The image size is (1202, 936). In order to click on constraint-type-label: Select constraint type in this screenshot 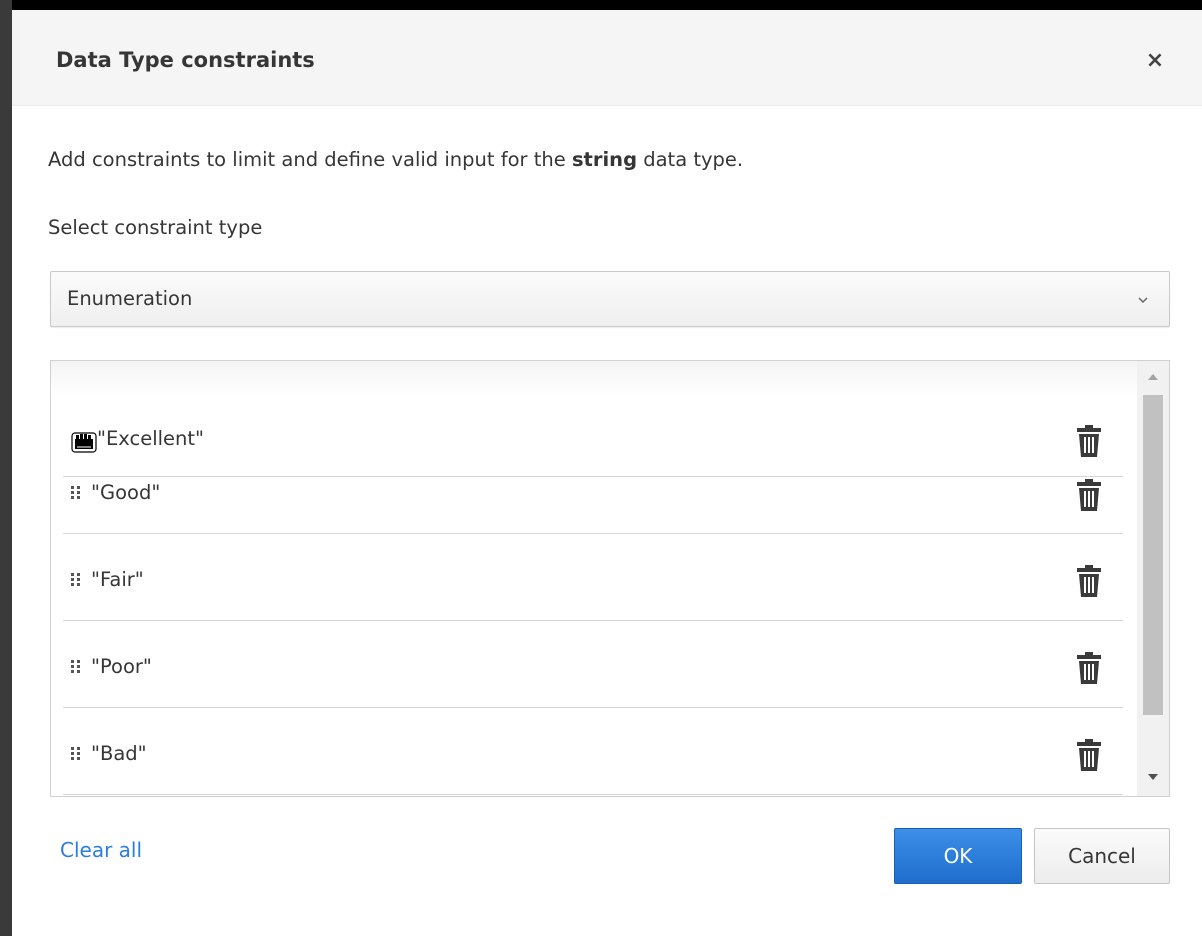, I will do `click(155, 227)`.